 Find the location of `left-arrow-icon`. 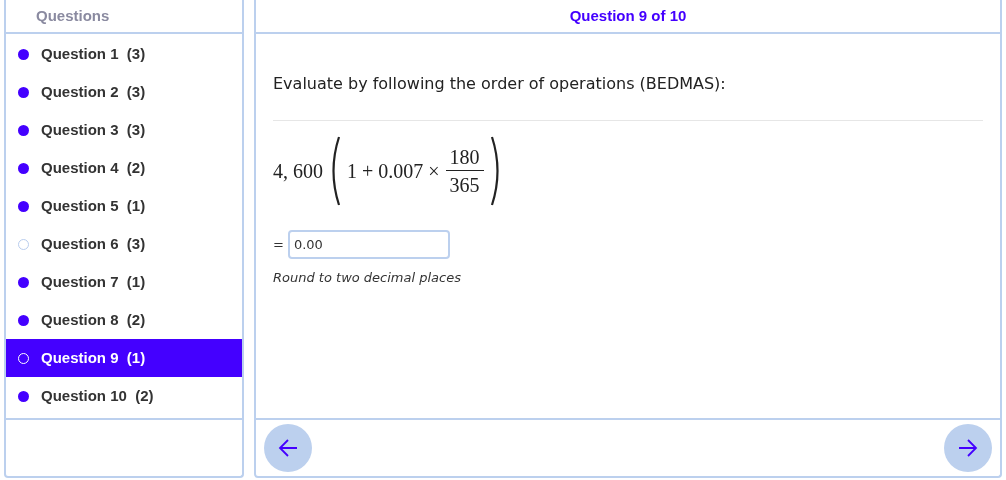

left-arrow-icon is located at coordinates (288, 448).